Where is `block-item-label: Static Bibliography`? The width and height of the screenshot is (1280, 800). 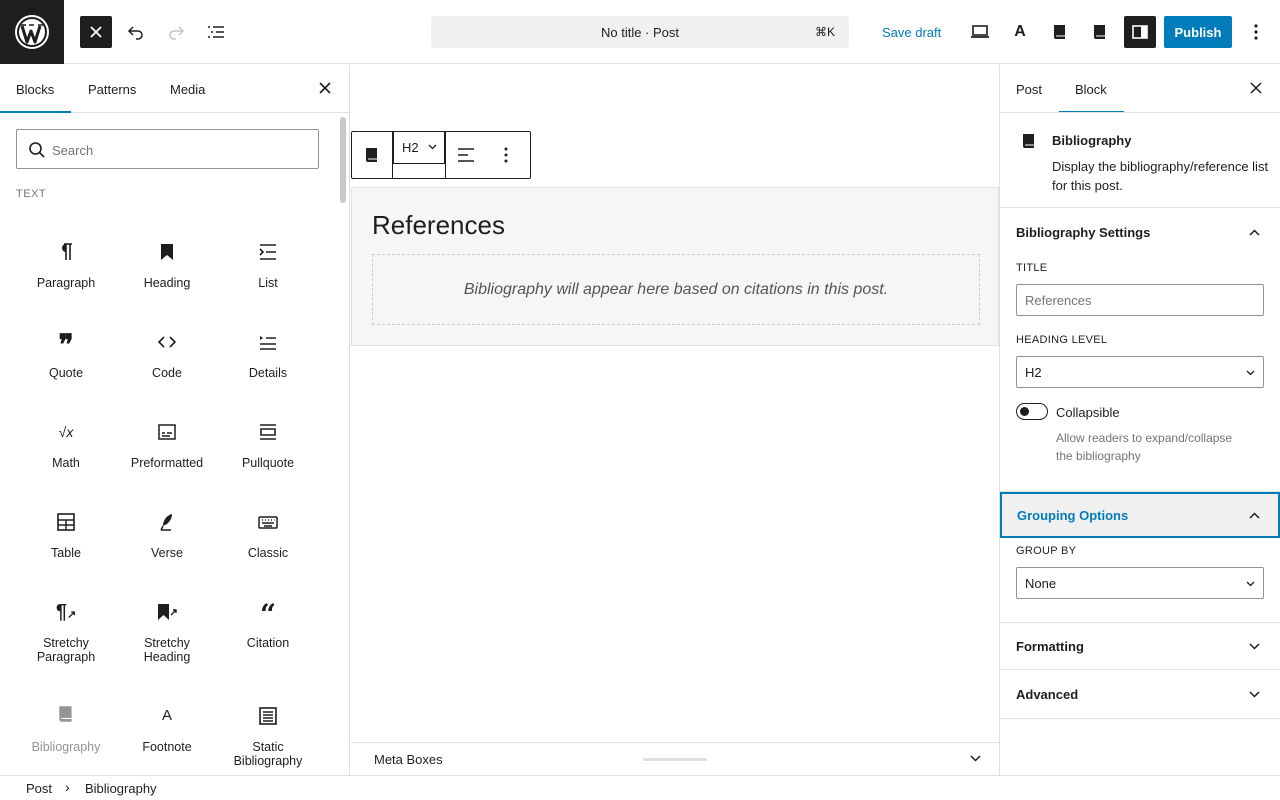
block-item-label: Static Bibliography is located at coordinates (268, 754).